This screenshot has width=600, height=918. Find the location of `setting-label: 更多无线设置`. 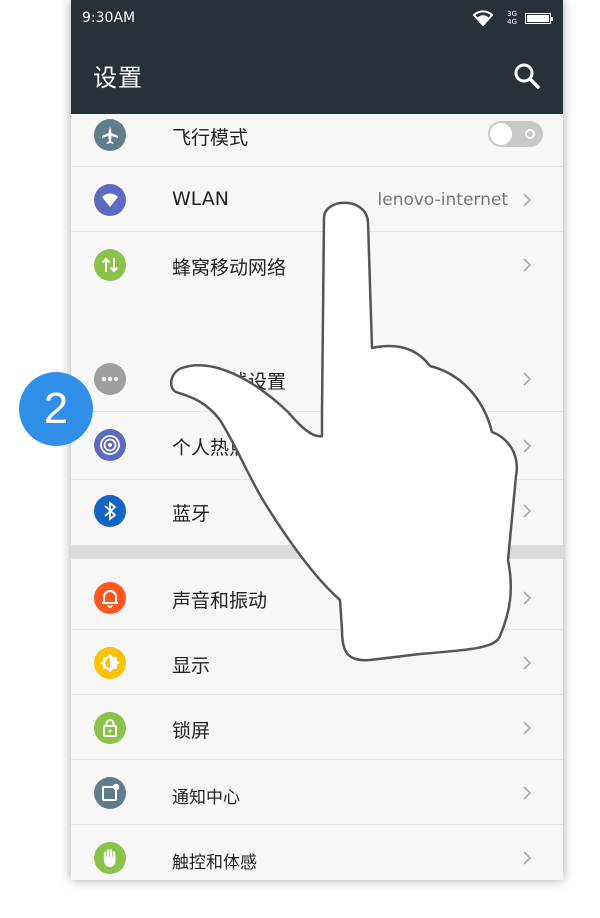

setting-label: 更多无线设置 is located at coordinates (229, 382).